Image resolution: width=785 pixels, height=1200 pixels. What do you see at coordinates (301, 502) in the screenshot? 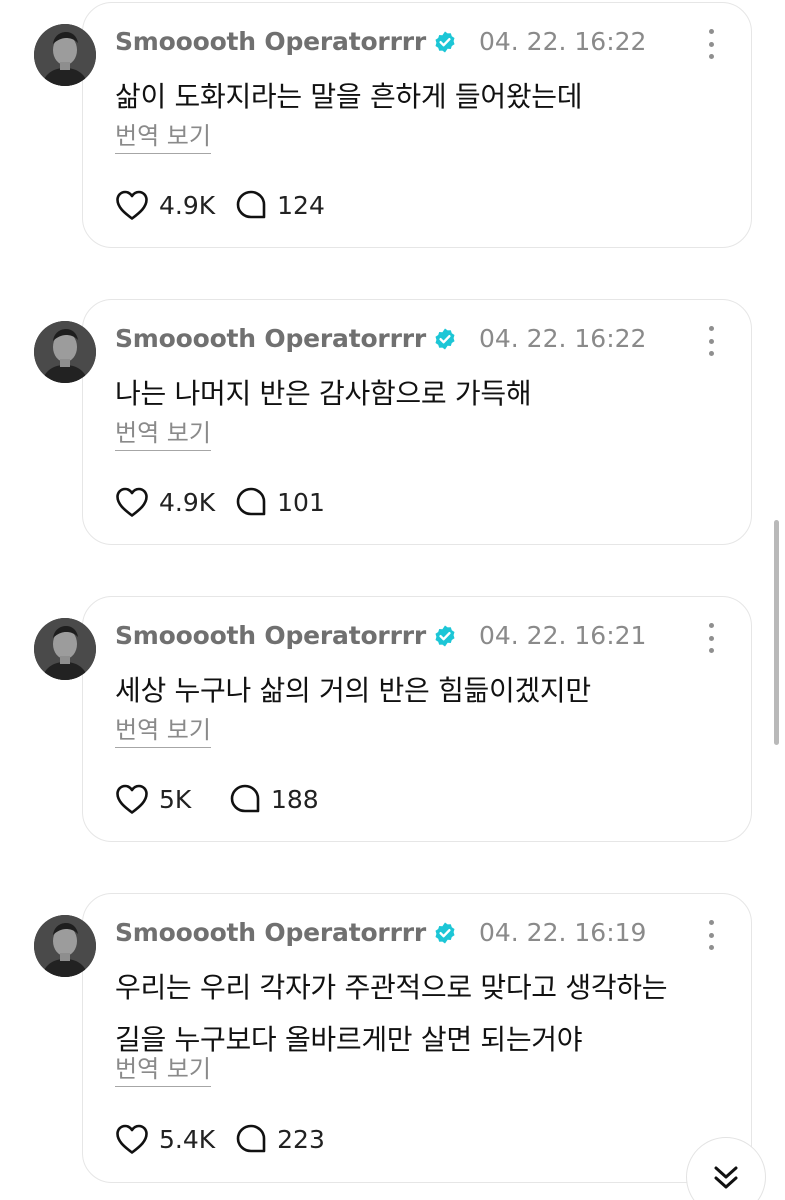
I see `reply-count: 101` at bounding box center [301, 502].